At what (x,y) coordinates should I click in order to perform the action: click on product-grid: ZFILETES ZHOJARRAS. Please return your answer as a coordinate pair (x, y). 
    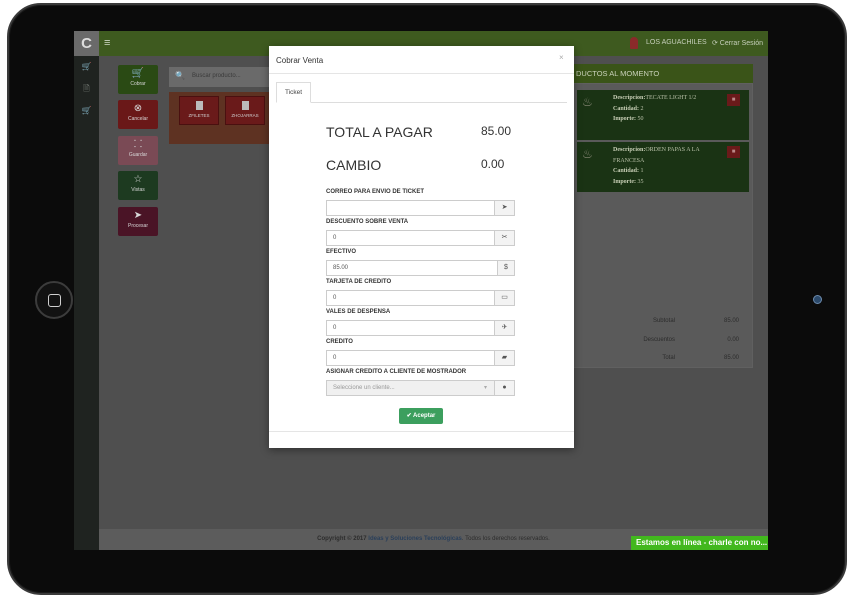
    Looking at the image, I should click on (220, 118).